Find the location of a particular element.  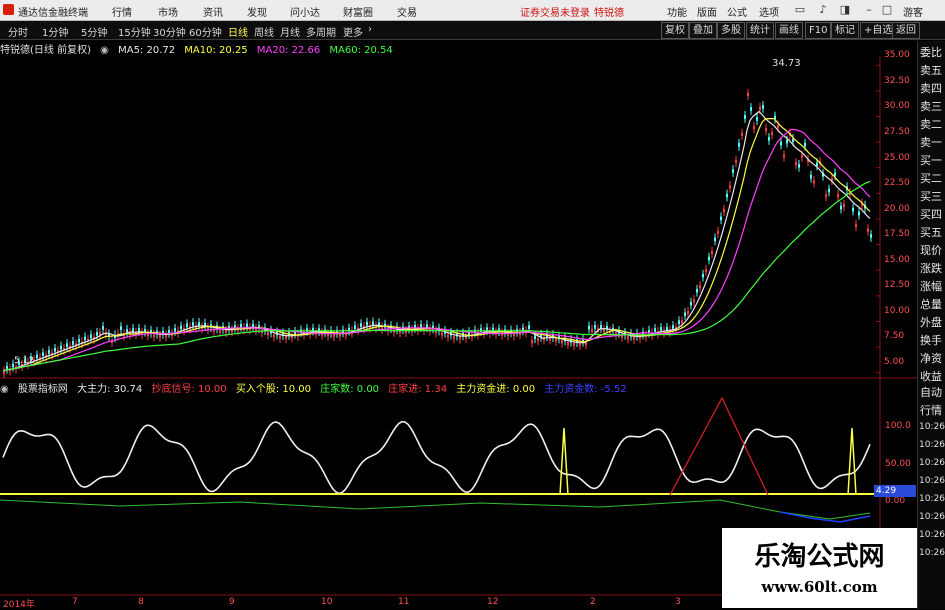

sidebar-item: 涨跌 is located at coordinates (931, 269).